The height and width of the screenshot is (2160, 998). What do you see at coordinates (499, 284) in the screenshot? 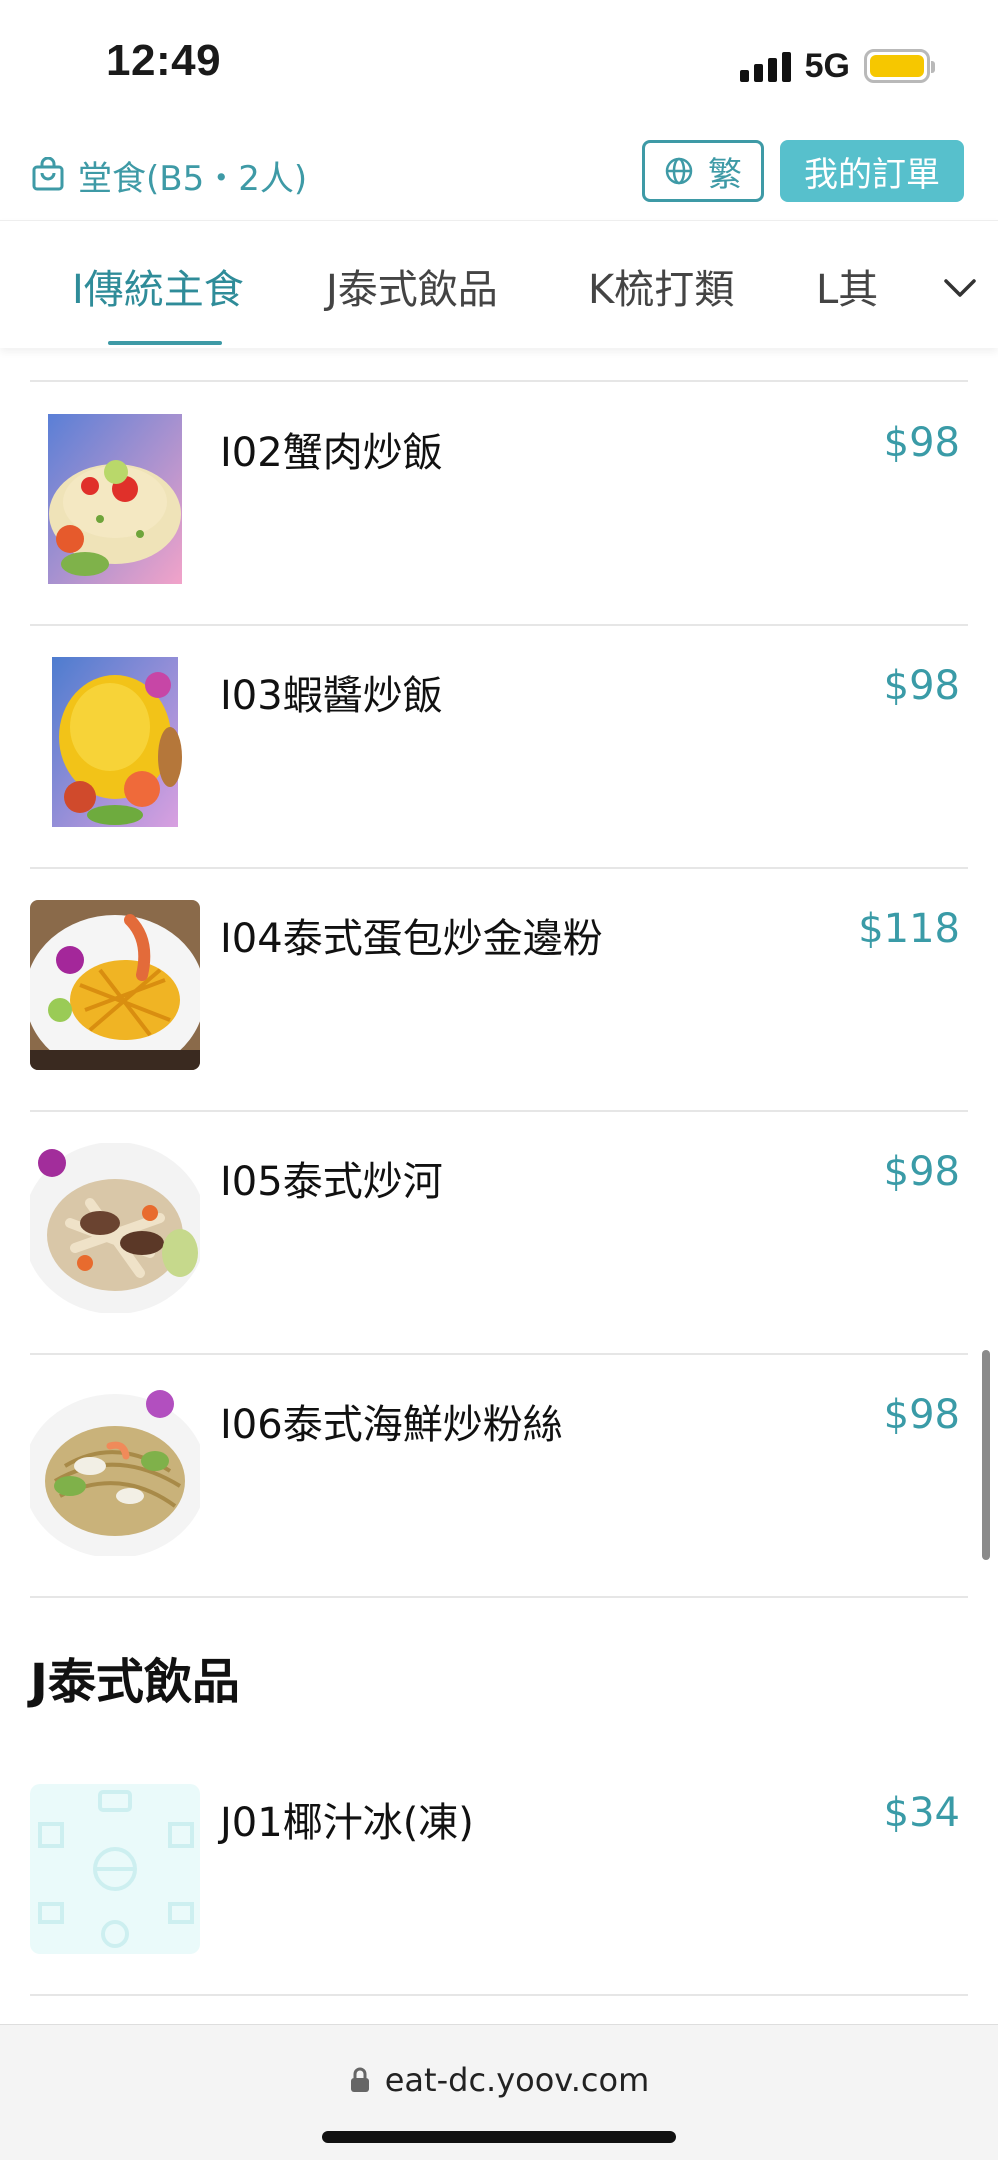
I see `category-tabs: I傳統主食 J泰式飲品 K梳打類 L其` at bounding box center [499, 284].